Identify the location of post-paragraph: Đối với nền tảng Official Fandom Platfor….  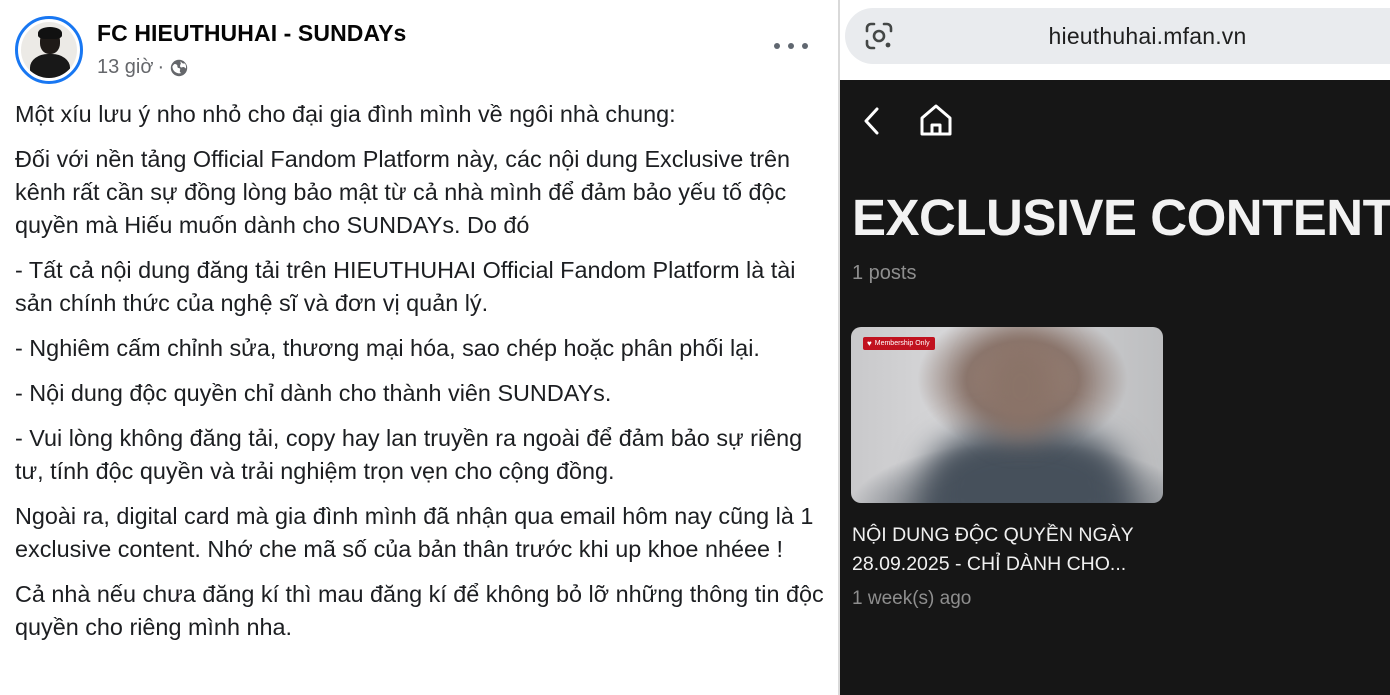
(403, 192).